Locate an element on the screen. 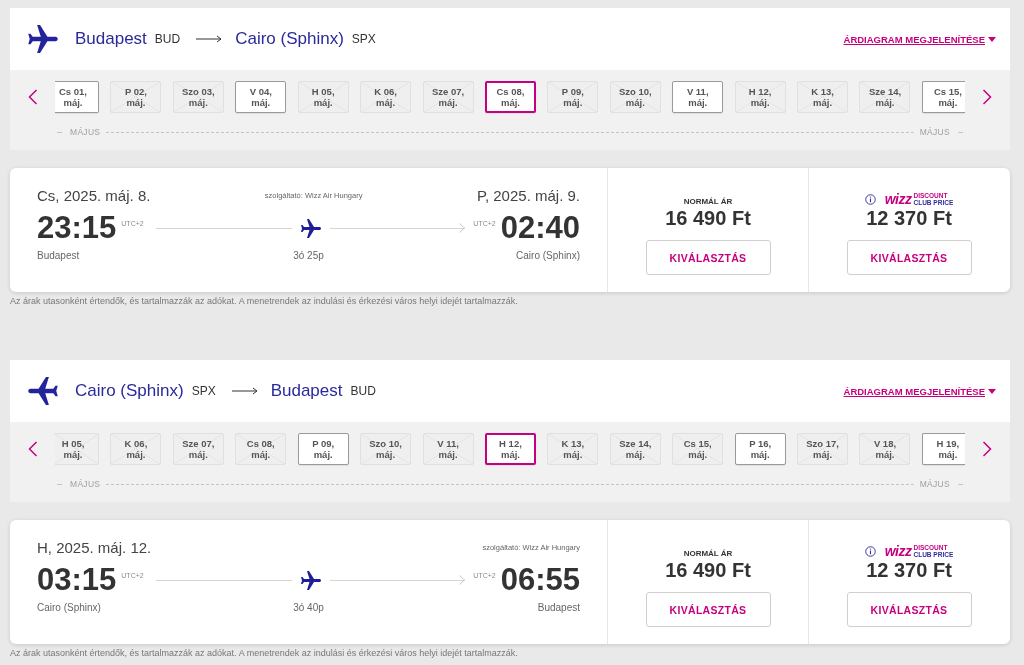  date-chip: Szo 17, máj. is located at coordinates (823, 449).